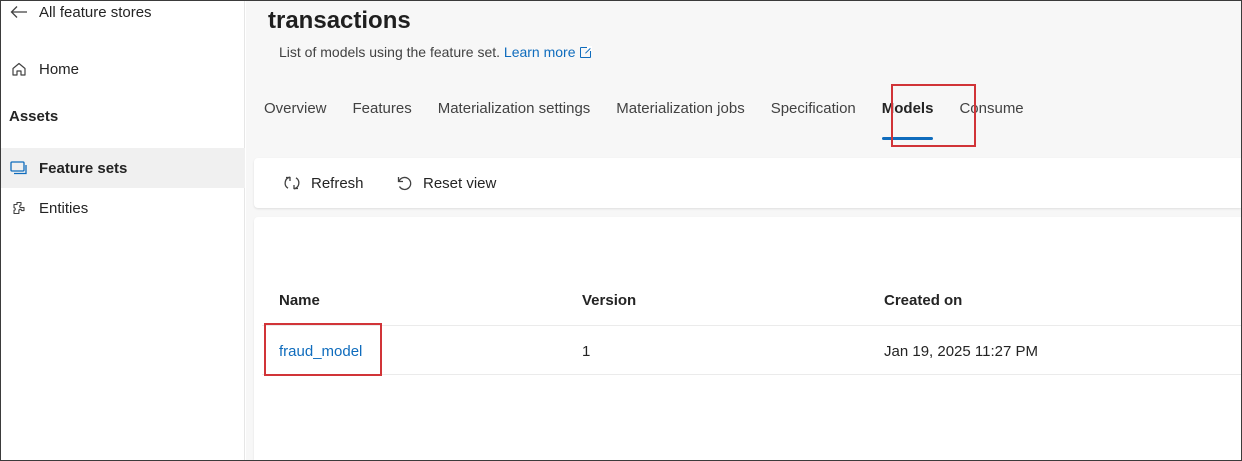 The height and width of the screenshot is (461, 1242). Describe the element at coordinates (923, 300) in the screenshot. I see `column-header-created-on: Created on` at that location.